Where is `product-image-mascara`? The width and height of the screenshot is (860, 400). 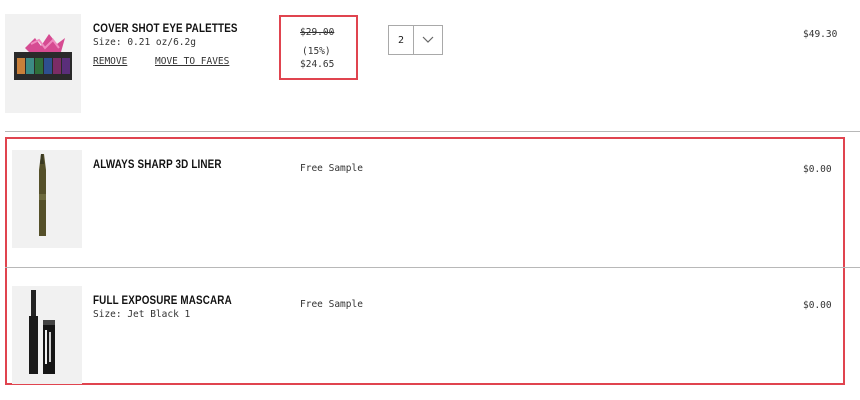 product-image-mascara is located at coordinates (47, 335).